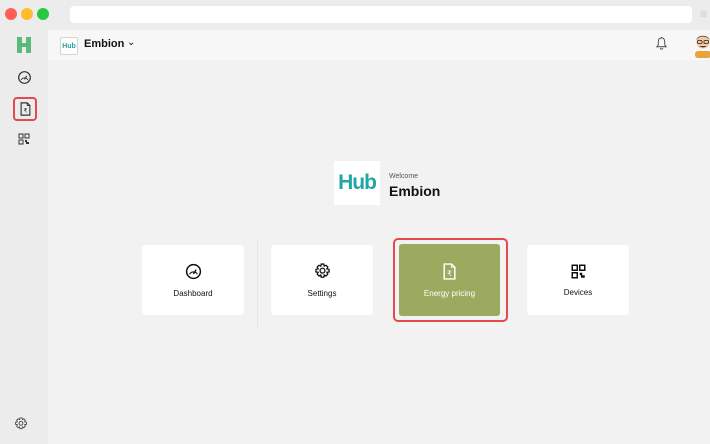 This screenshot has height=444, width=710. What do you see at coordinates (69, 46) in the screenshot?
I see `org-logo: Hub` at bounding box center [69, 46].